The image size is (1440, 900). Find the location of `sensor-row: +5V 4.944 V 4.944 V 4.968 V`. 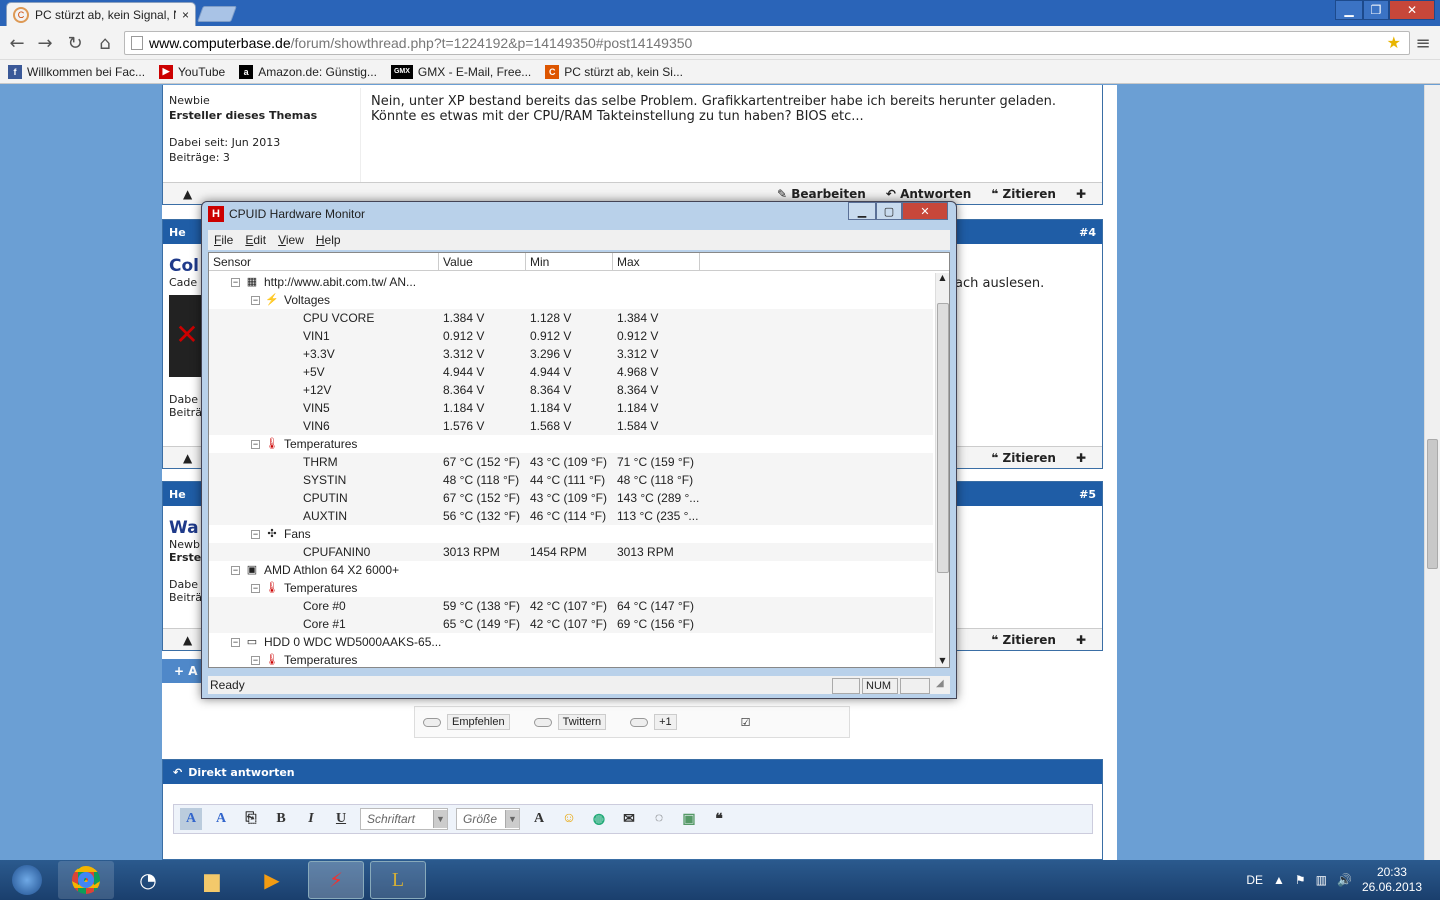

sensor-row: +5V 4.944 V 4.944 V 4.968 V is located at coordinates (571, 372).